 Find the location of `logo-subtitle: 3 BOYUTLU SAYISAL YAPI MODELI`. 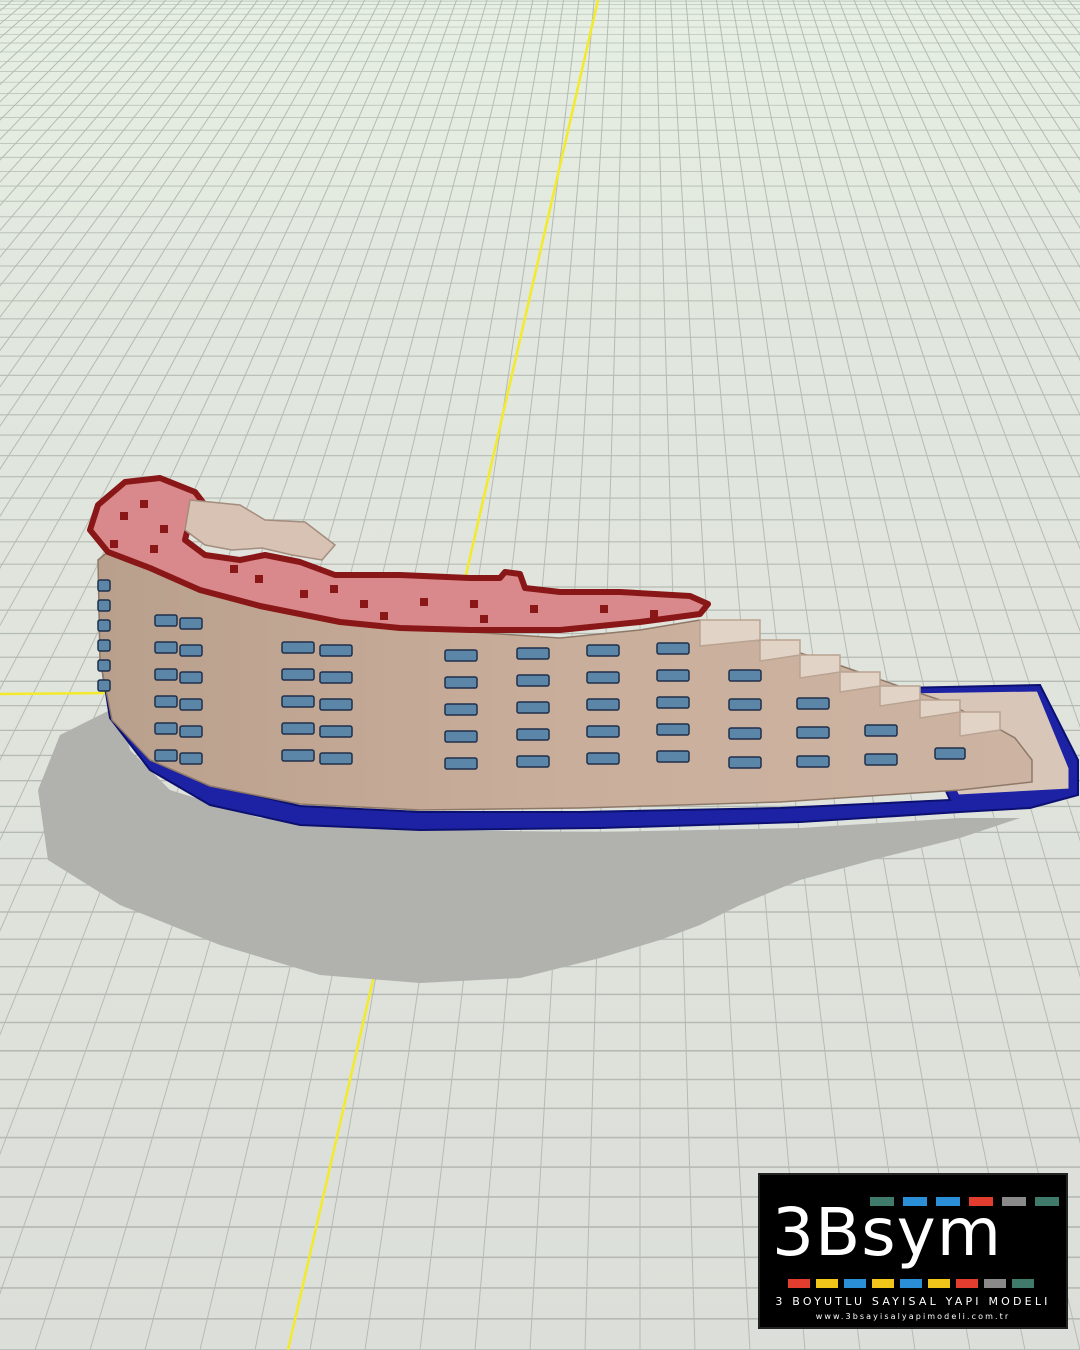

logo-subtitle: 3 BOYUTLU SAYISAL YAPI MODELI is located at coordinates (913, 1301).